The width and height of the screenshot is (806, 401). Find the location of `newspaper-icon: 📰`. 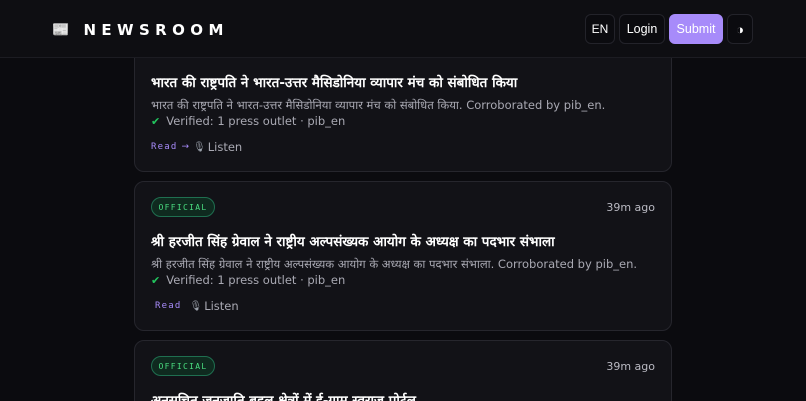

newspaper-icon: 📰 is located at coordinates (61, 30).